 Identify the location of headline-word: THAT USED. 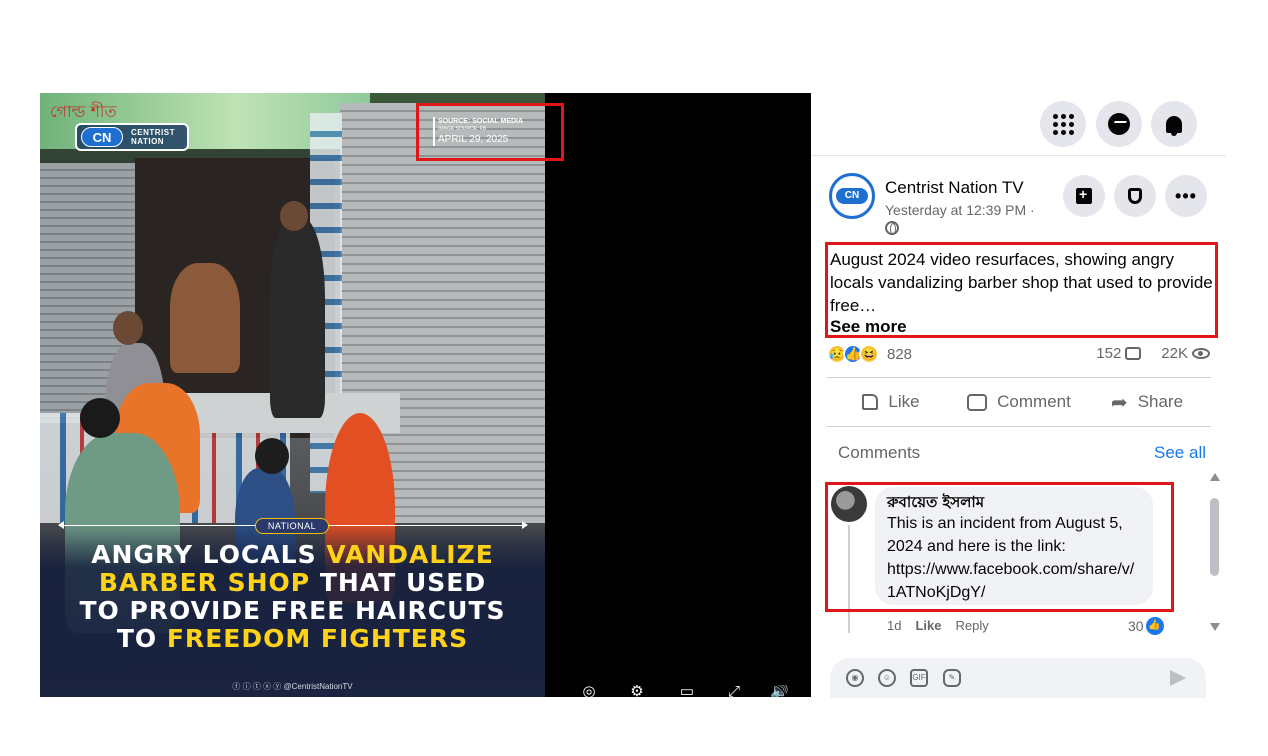
(398, 582).